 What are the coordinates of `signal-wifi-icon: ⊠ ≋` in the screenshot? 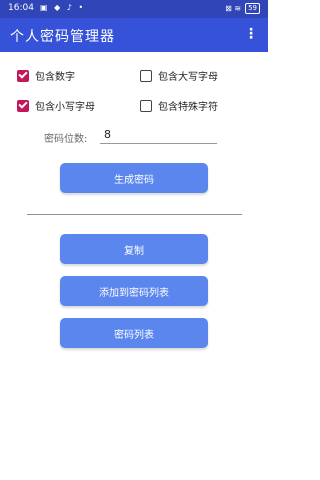 It's located at (233, 8).